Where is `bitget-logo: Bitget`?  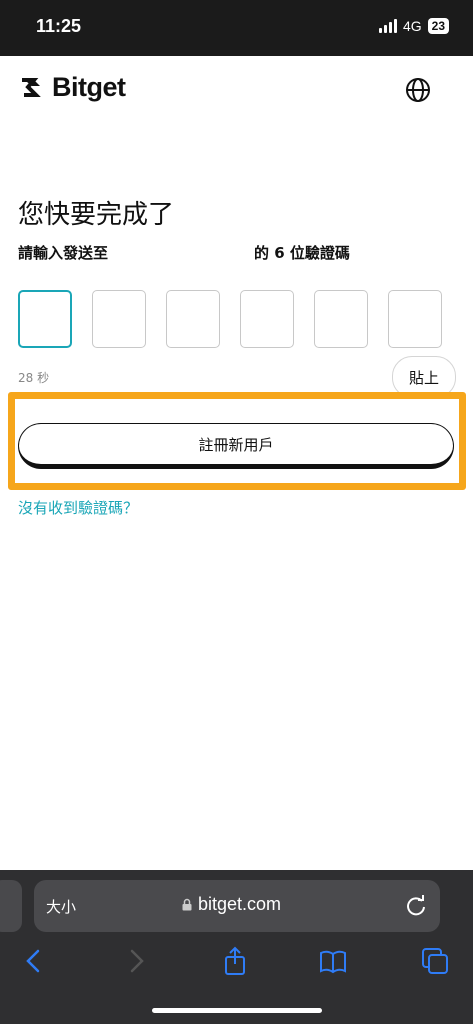
bitget-logo: Bitget is located at coordinates (72, 87).